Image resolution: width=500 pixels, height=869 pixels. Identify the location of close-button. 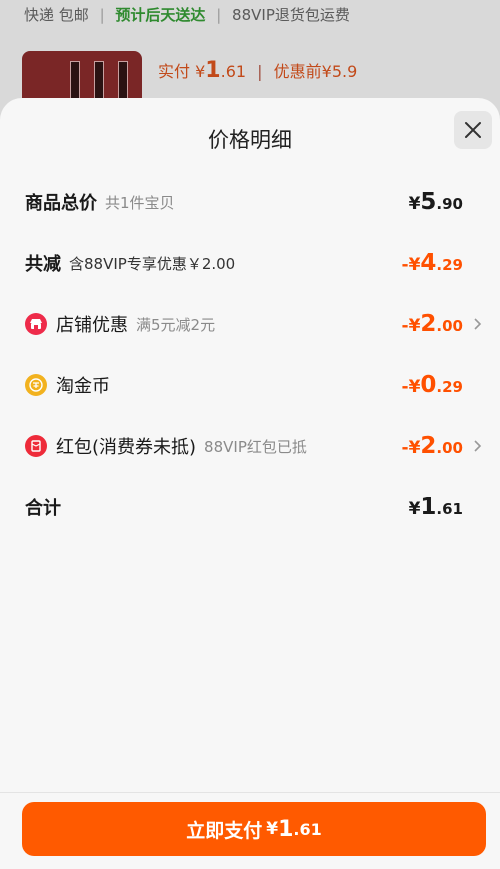
(473, 130).